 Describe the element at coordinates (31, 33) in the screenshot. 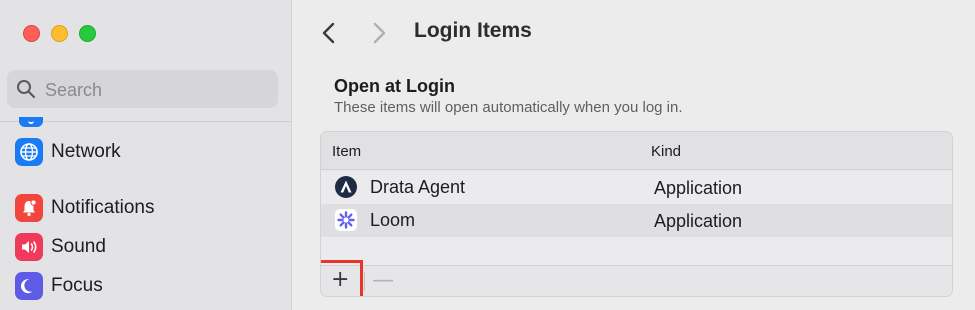

I see `close-window-button` at that location.